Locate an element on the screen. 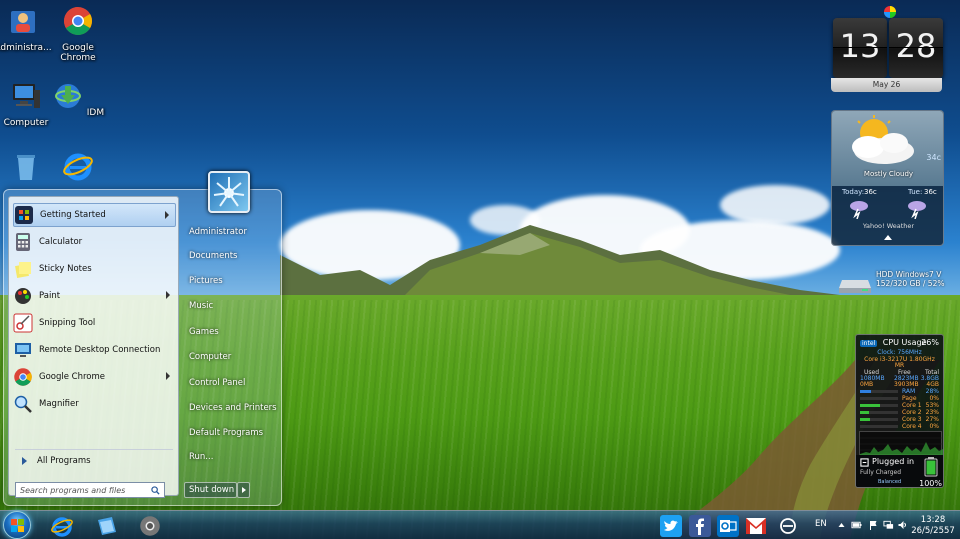 The height and width of the screenshot is (539, 960). desktop-icon-idm: IDM is located at coordinates (78, 99).